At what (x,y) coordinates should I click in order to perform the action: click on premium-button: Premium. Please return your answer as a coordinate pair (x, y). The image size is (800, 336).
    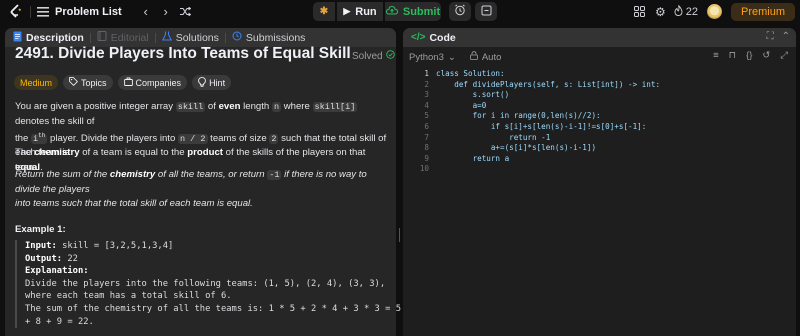
    Looking at the image, I should click on (762, 11).